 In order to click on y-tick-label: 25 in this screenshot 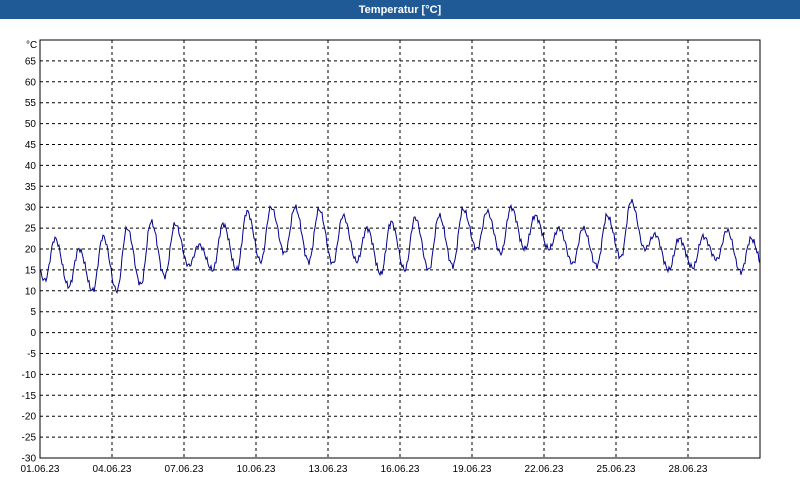, I will do `click(31, 229)`.